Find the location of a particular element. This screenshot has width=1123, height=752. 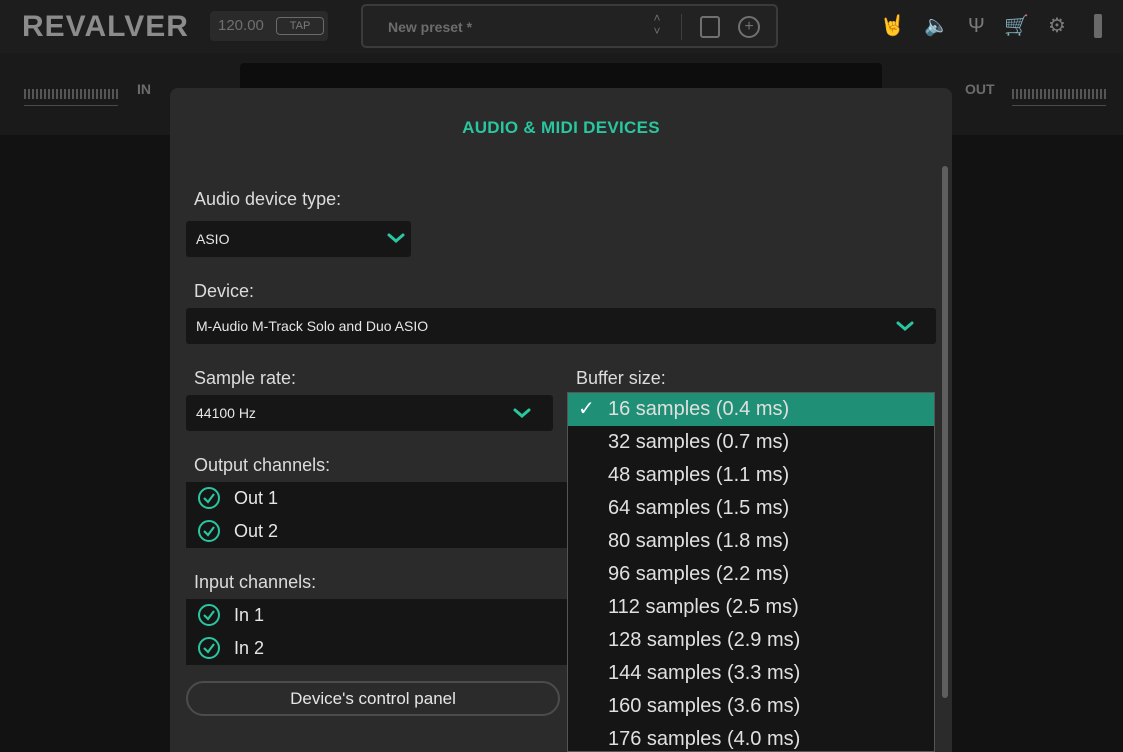

channel-label: Out 1 is located at coordinates (256, 498).